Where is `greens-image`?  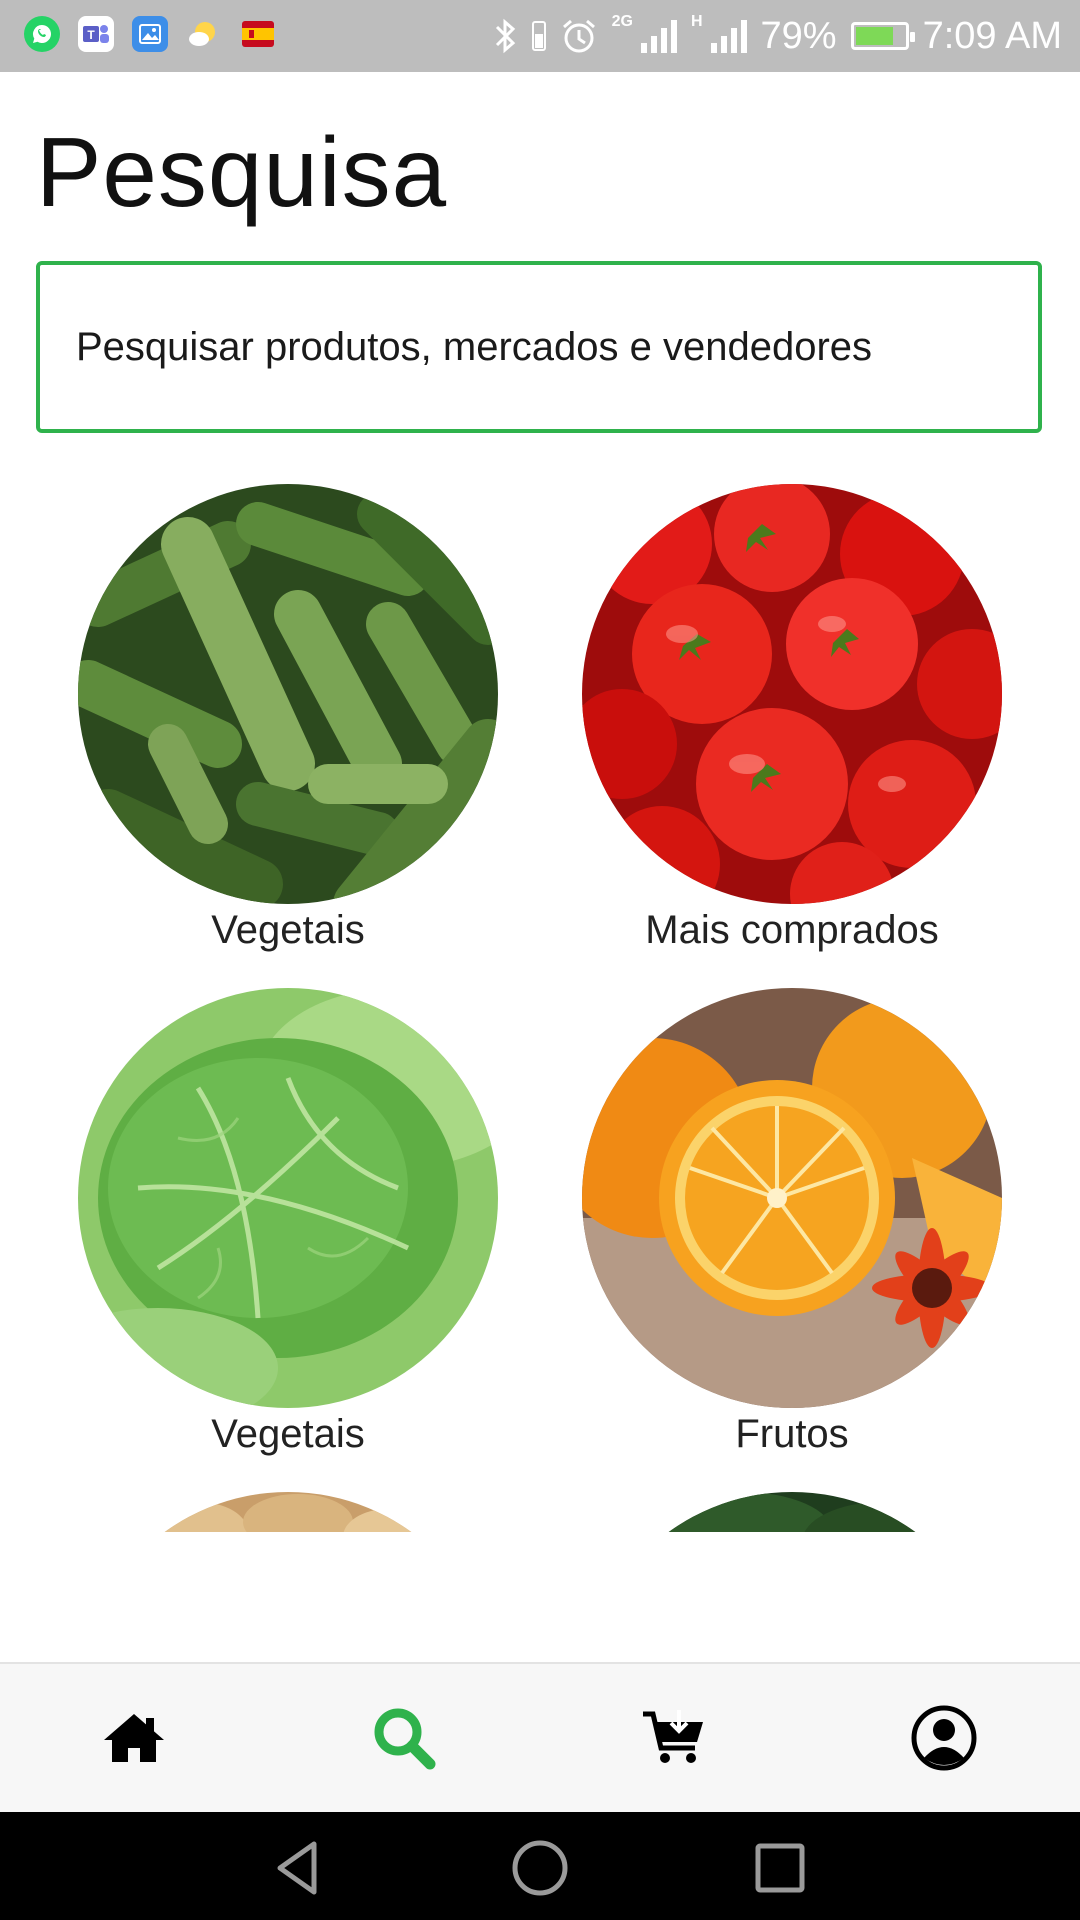
greens-image is located at coordinates (792, 1512).